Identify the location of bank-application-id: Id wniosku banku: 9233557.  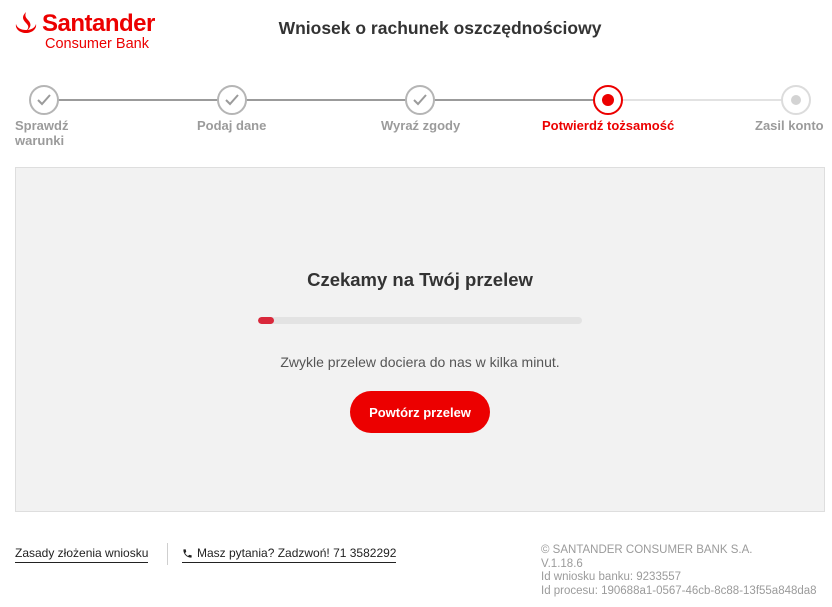
(611, 577).